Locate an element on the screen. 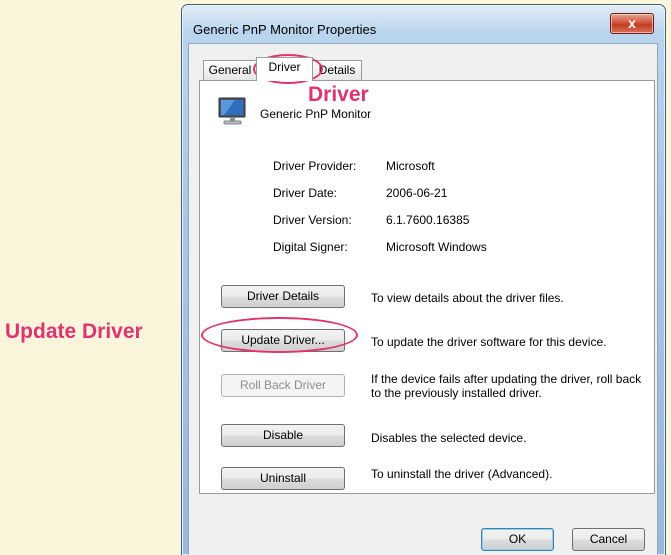 The height and width of the screenshot is (555, 671). close-button: x is located at coordinates (632, 23).